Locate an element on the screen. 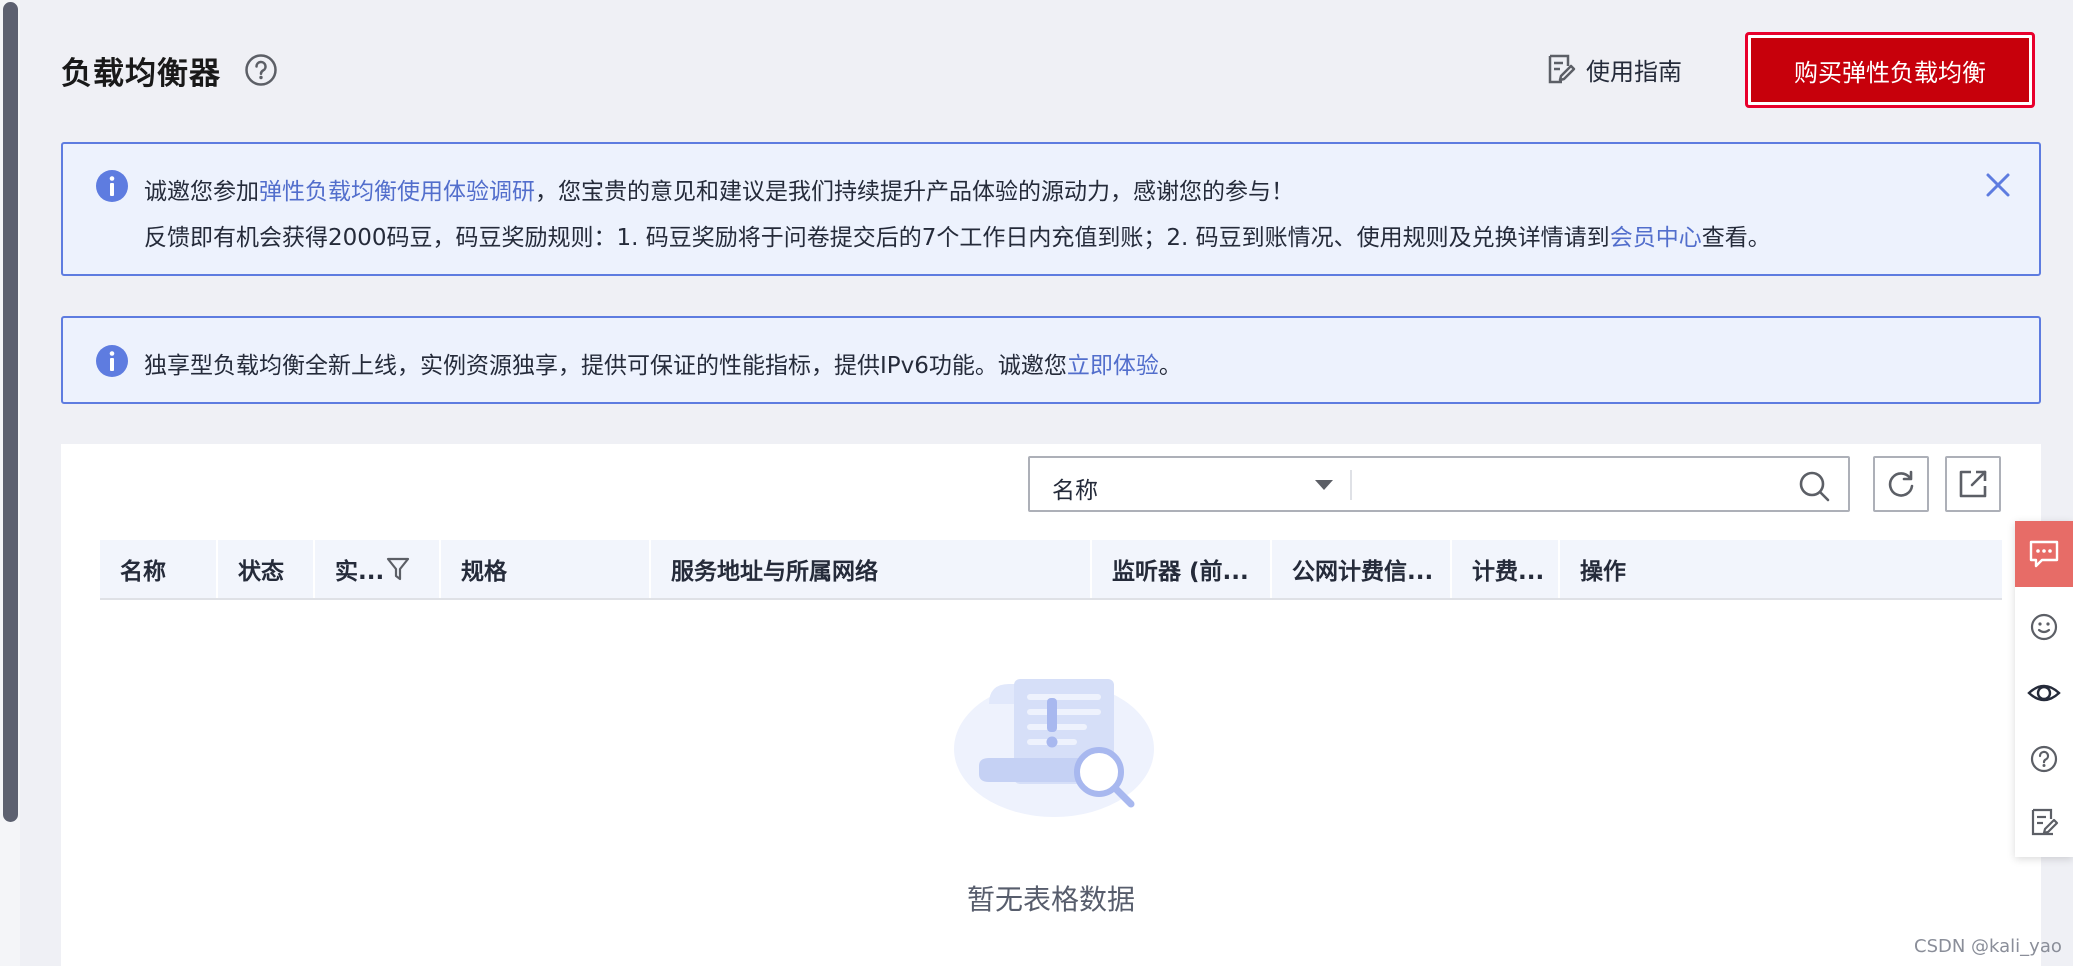  column-header-label: 操作 is located at coordinates (1603, 572).